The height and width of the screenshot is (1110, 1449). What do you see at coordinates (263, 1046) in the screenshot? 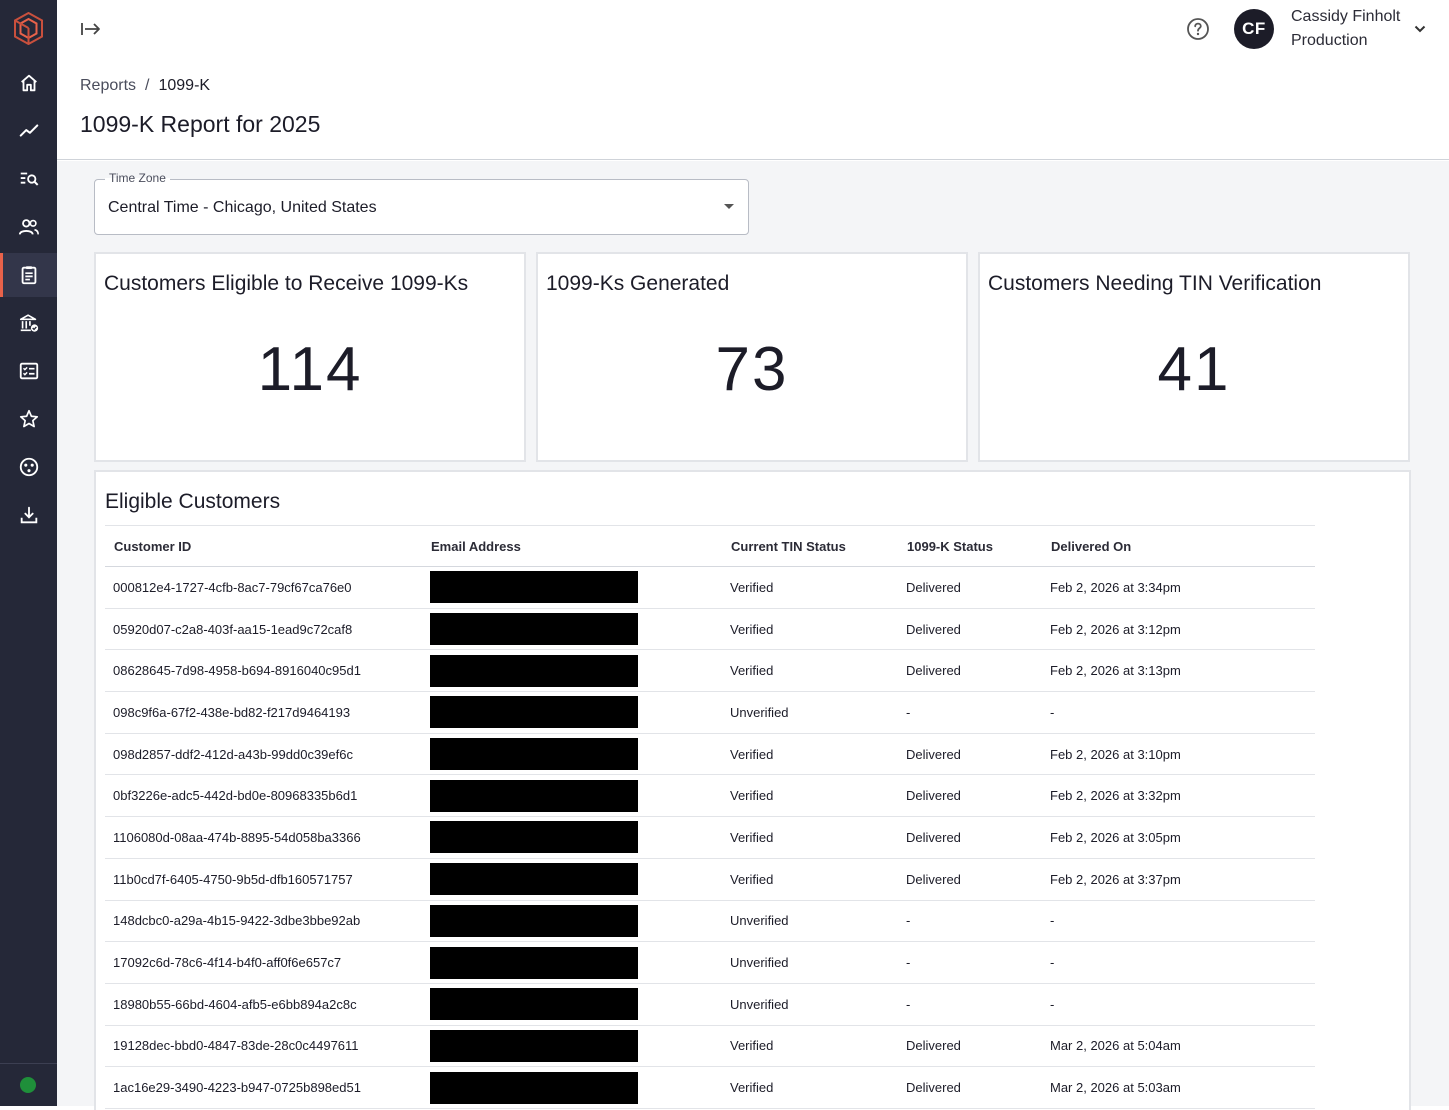
I see `customer-id-cell: 19128dec-bbd0-4847-83de-28c0c4497611` at bounding box center [263, 1046].